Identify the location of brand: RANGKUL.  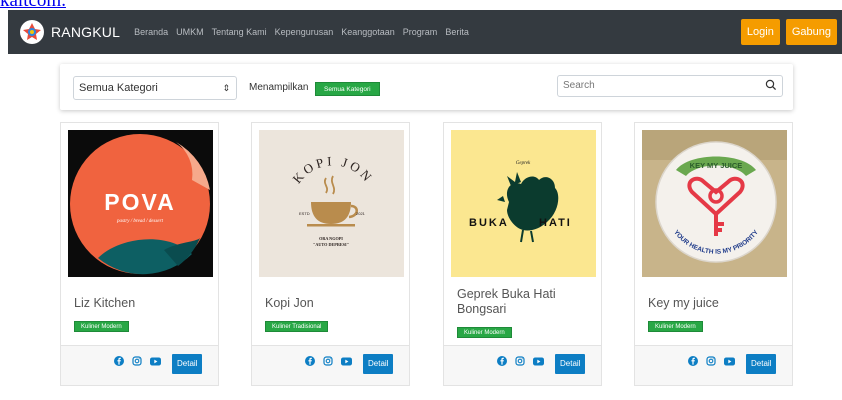
(70, 32).